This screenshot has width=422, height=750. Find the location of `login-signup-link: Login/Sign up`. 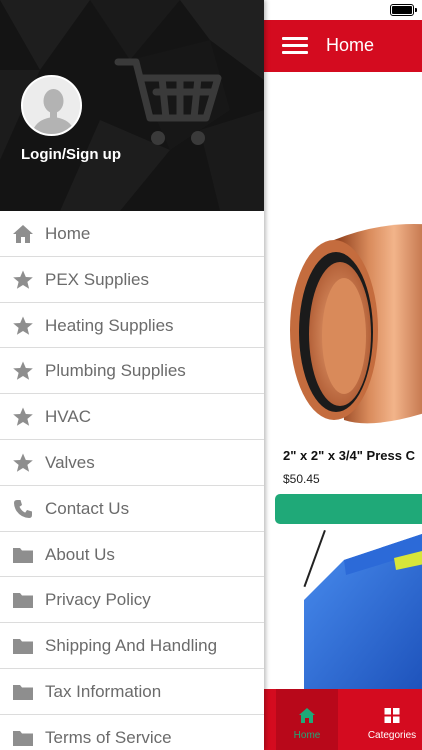

login-signup-link: Login/Sign up is located at coordinates (71, 154).